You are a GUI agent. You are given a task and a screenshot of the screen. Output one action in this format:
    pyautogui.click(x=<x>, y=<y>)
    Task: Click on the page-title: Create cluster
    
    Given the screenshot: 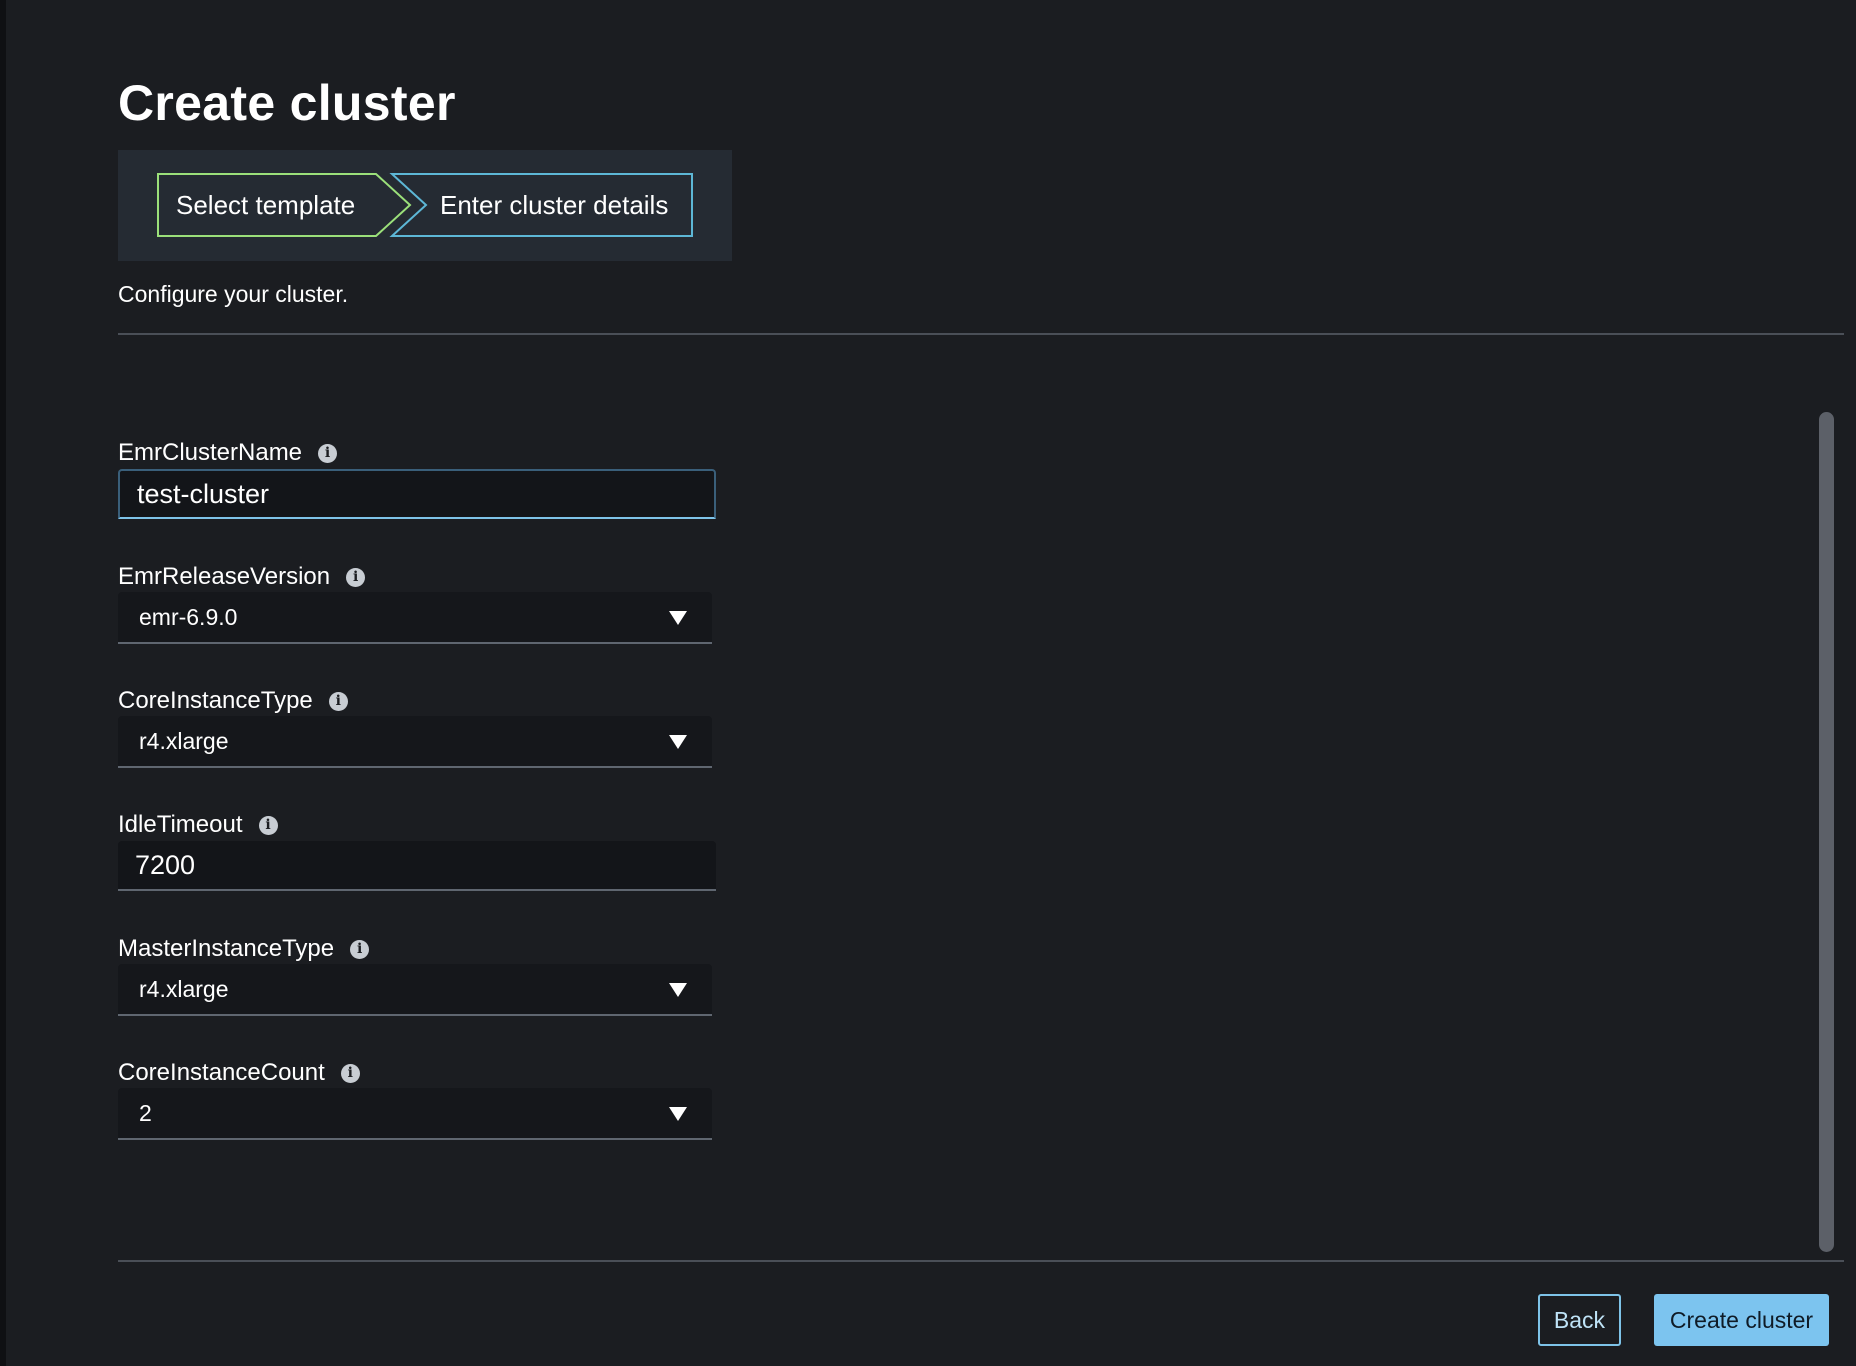 What is the action you would take?
    pyautogui.click(x=287, y=103)
    